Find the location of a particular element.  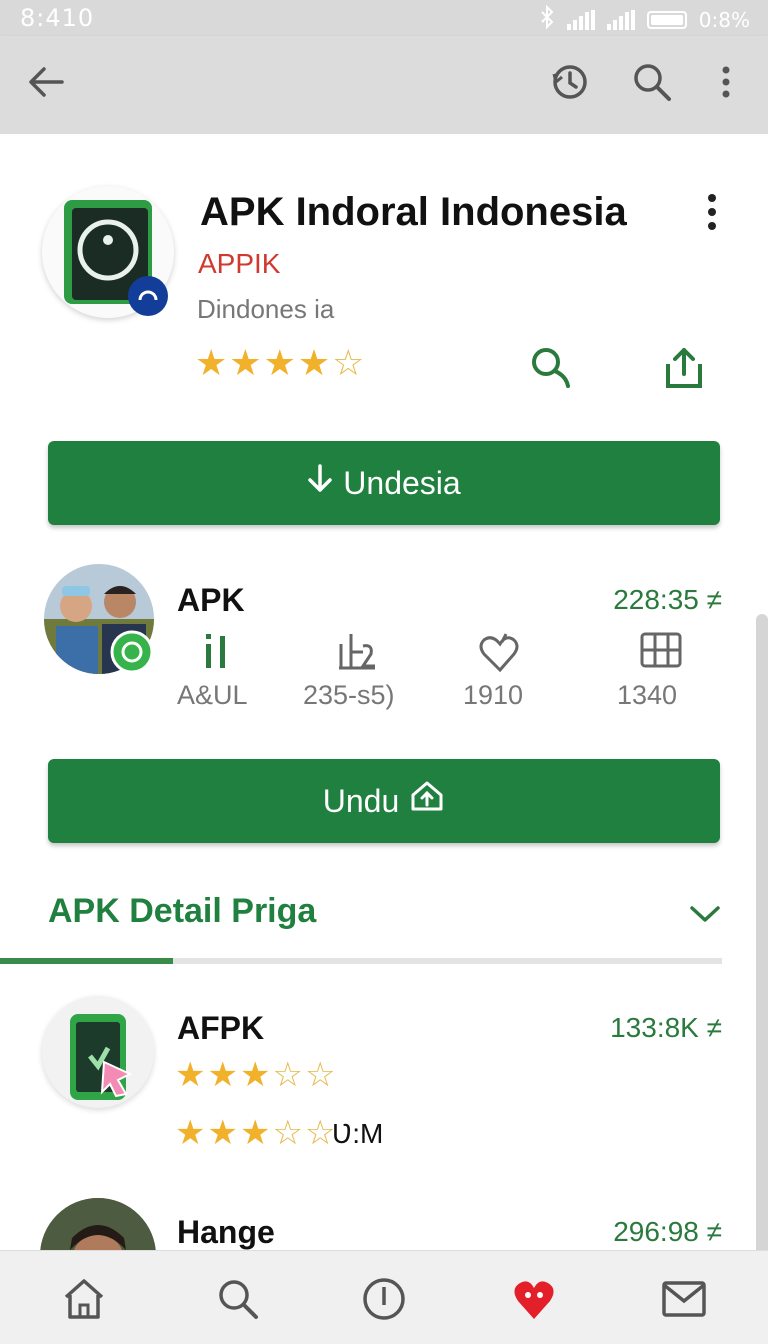

status-time: 8:410 is located at coordinates (57, 18).